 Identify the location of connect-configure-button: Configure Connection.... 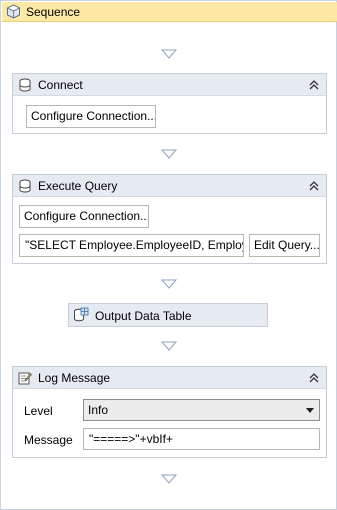
(91, 116).